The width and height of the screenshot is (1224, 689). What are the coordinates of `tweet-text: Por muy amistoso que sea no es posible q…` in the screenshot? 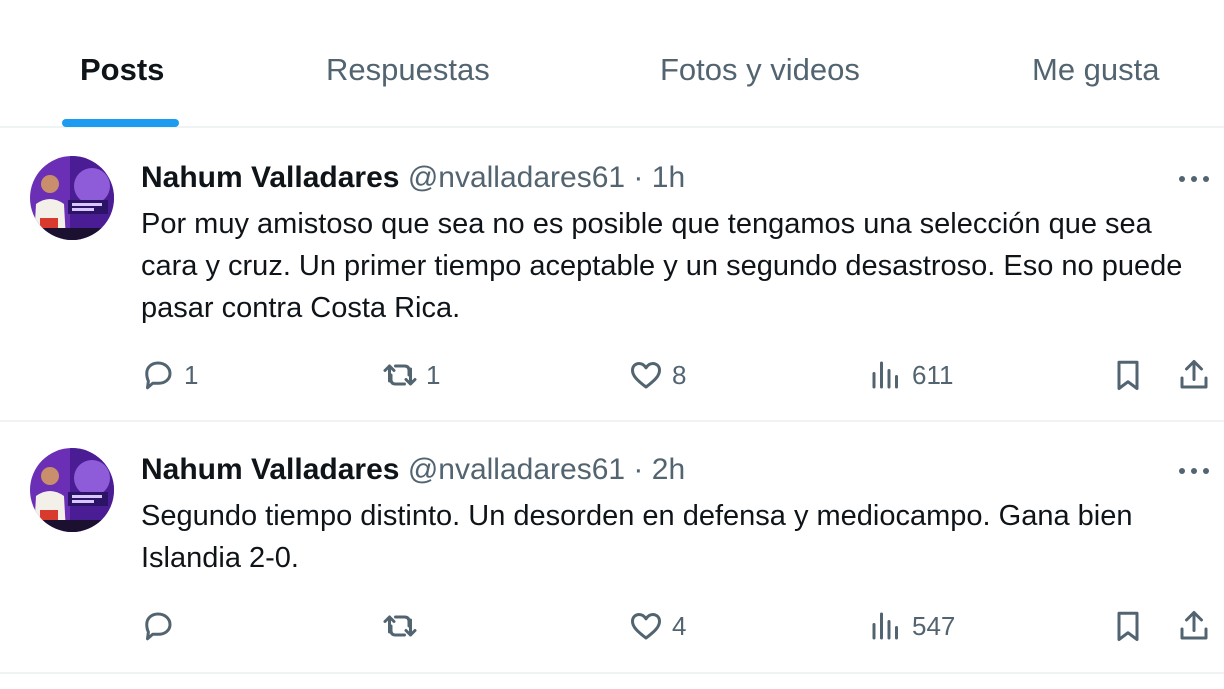 It's located at (662, 266).